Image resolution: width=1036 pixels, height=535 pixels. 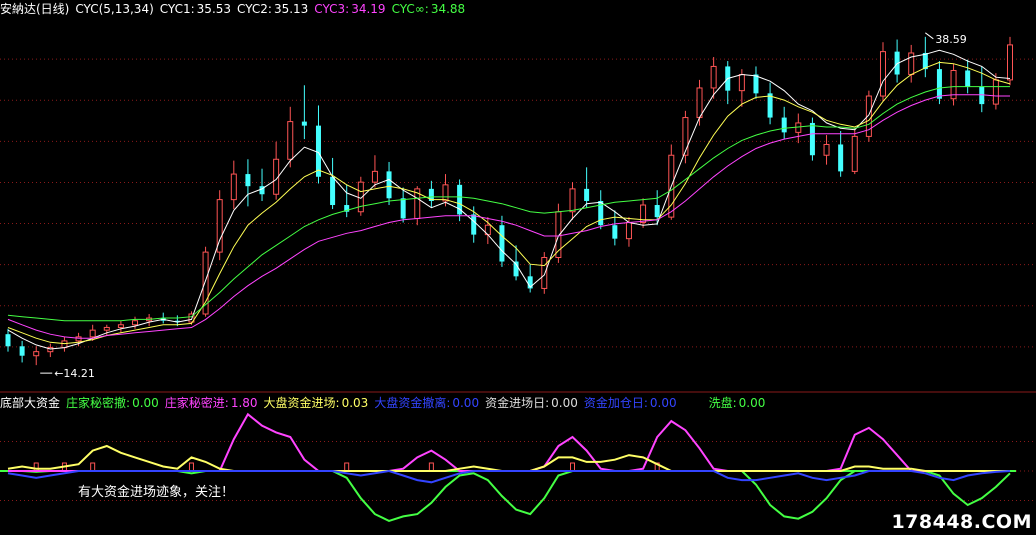 What do you see at coordinates (291, 9) in the screenshot?
I see `cyc2-value: 35.13` at bounding box center [291, 9].